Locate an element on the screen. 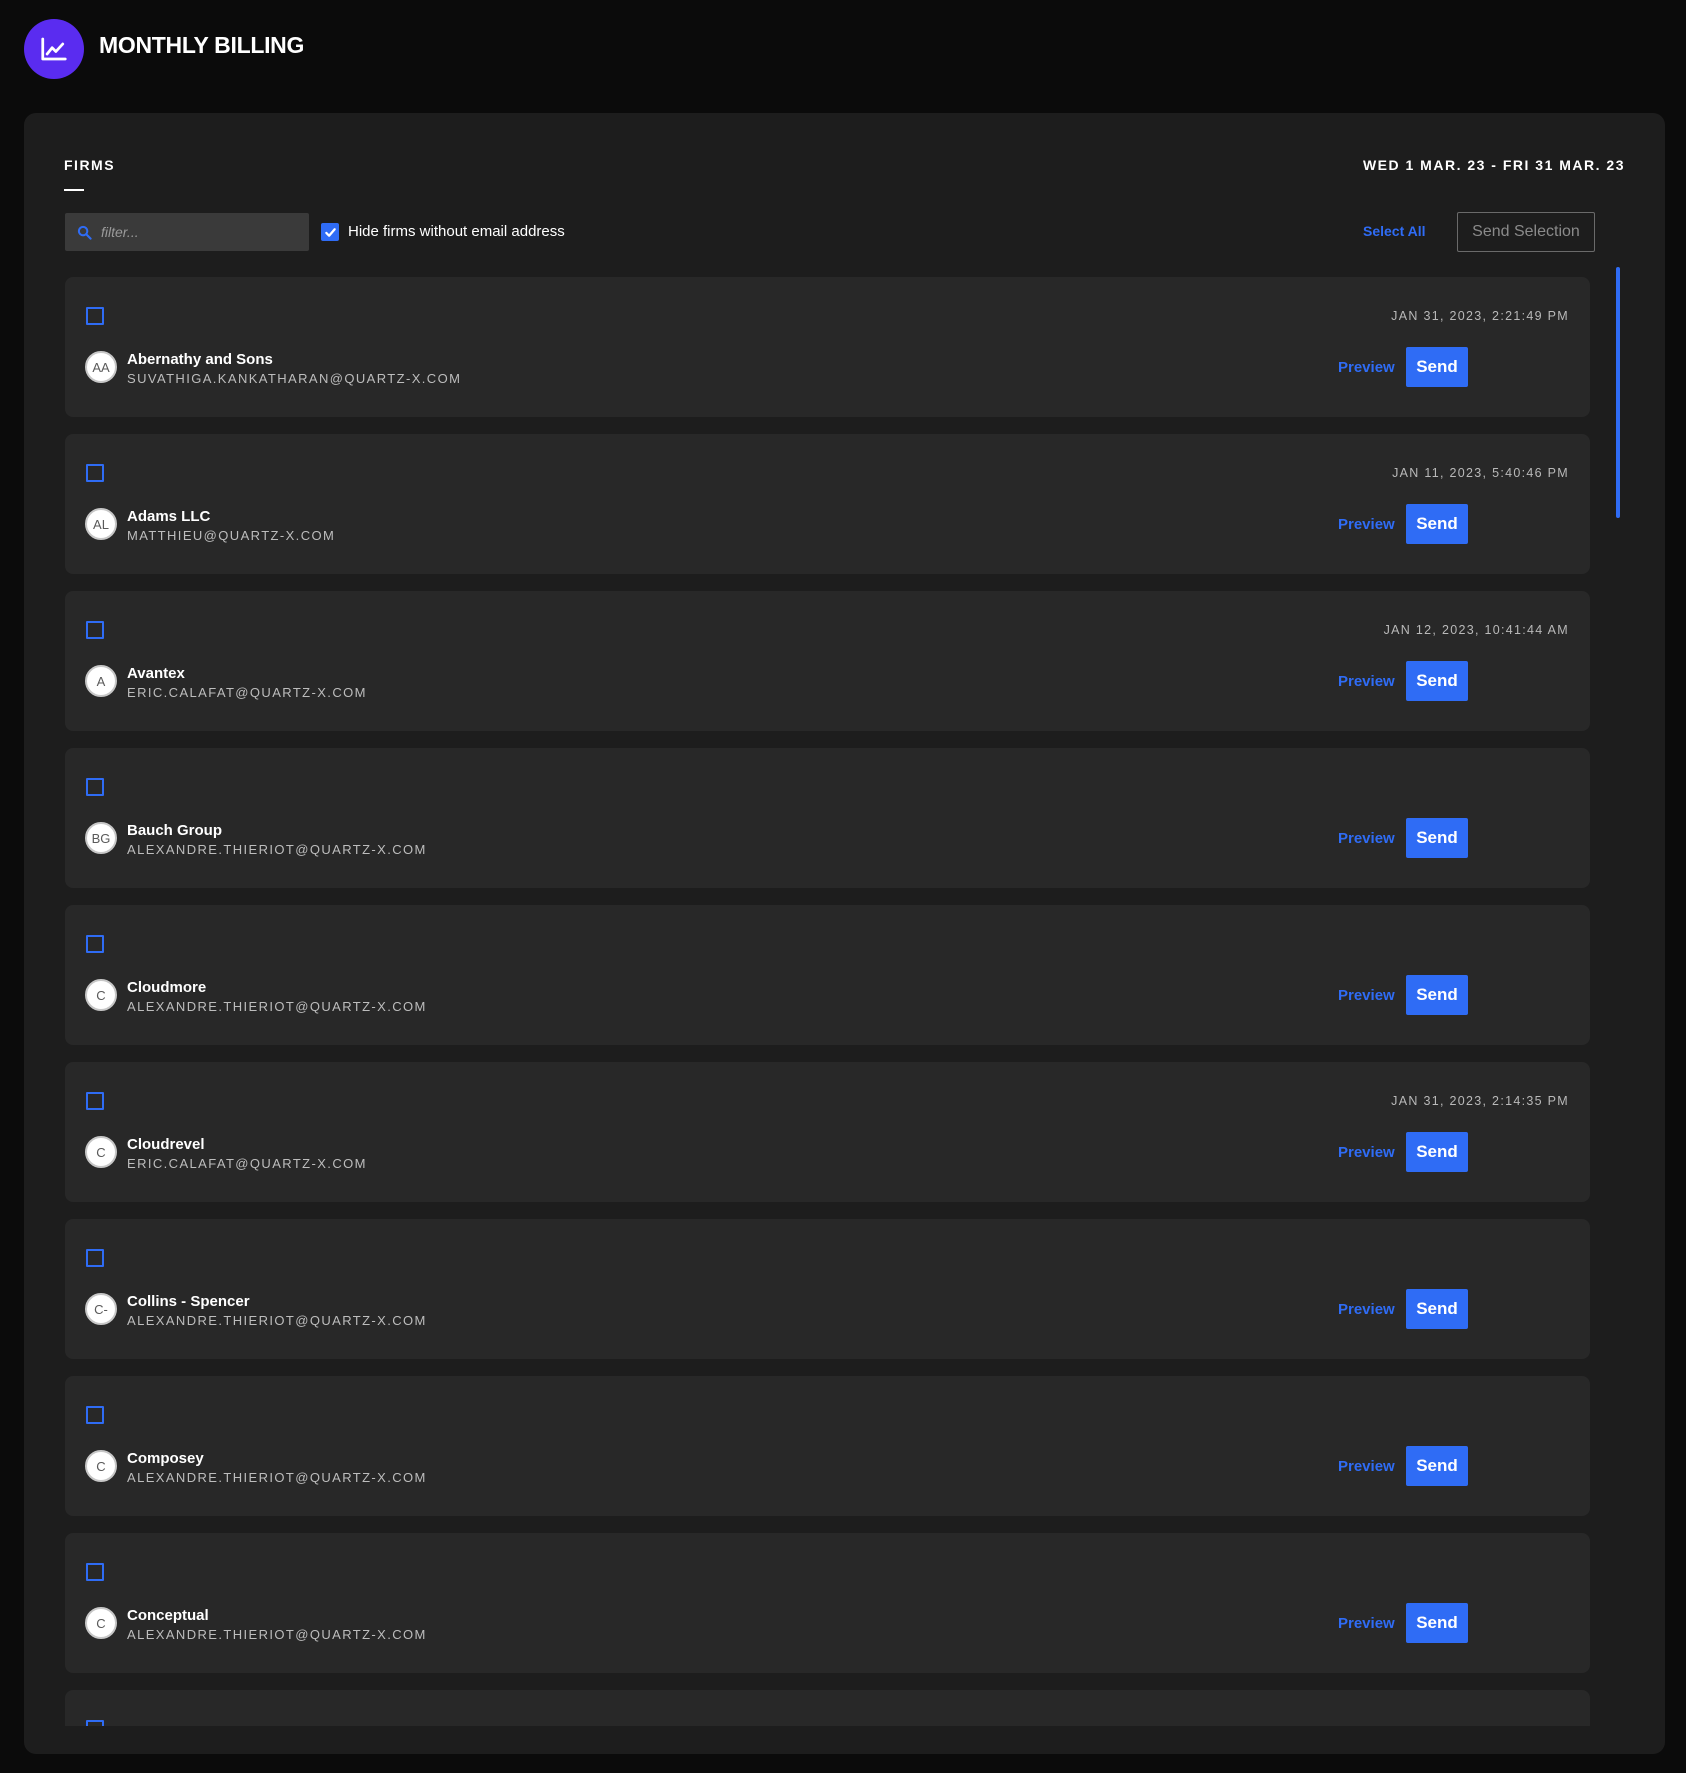 Image resolution: width=1686 pixels, height=1773 pixels. app-title: MONTHLY BILLING is located at coordinates (202, 45).